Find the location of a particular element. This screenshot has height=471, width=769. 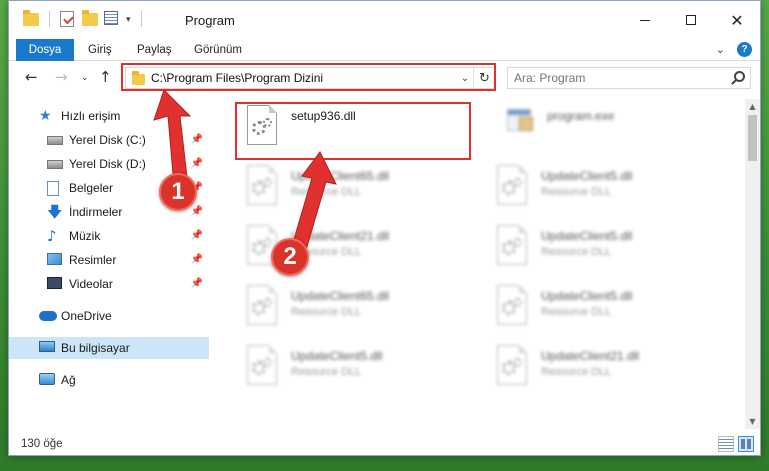

properties-check-icon is located at coordinates (68, 19).